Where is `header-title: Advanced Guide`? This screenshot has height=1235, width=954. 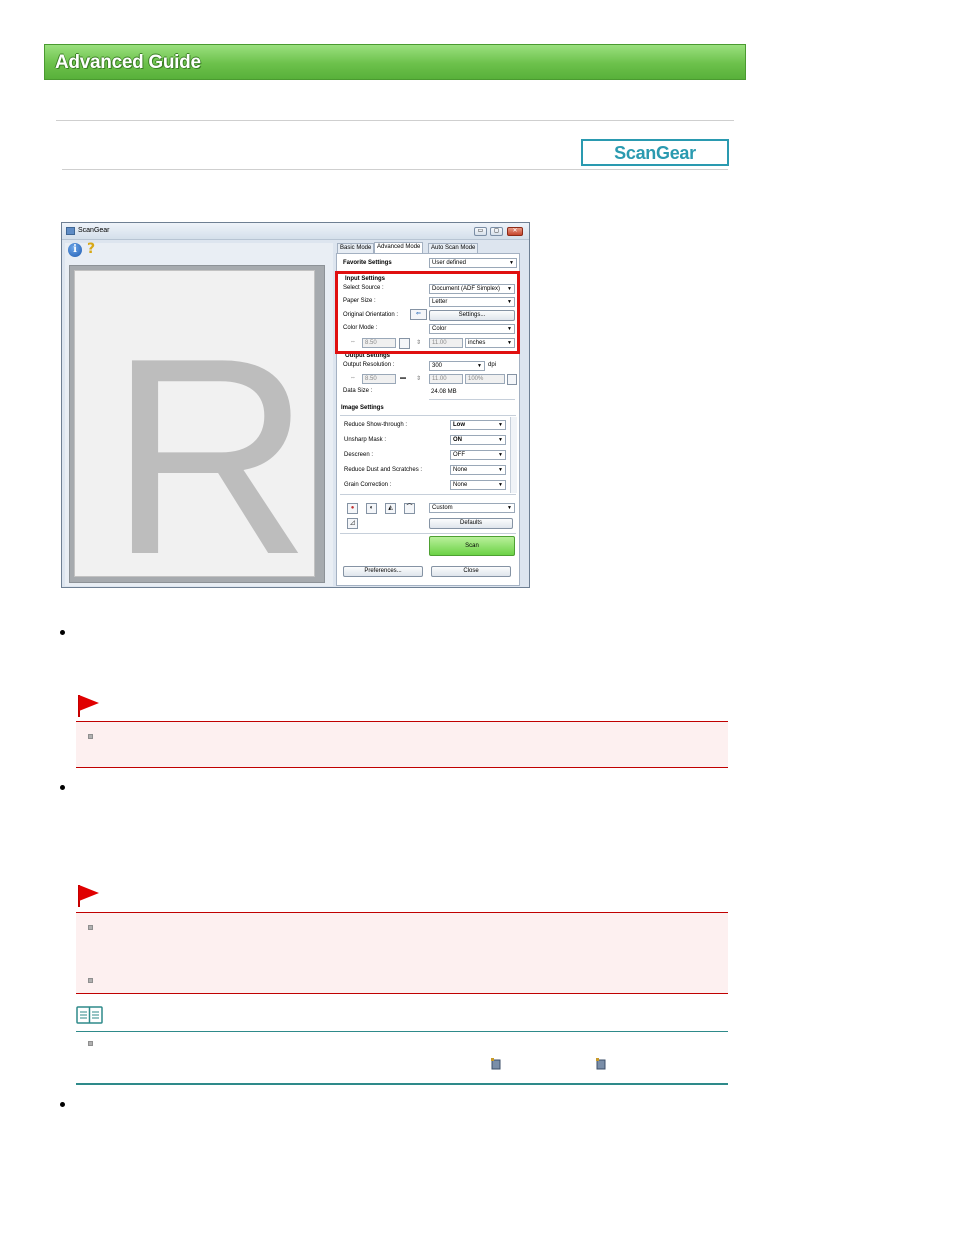 header-title: Advanced Guide is located at coordinates (128, 62).